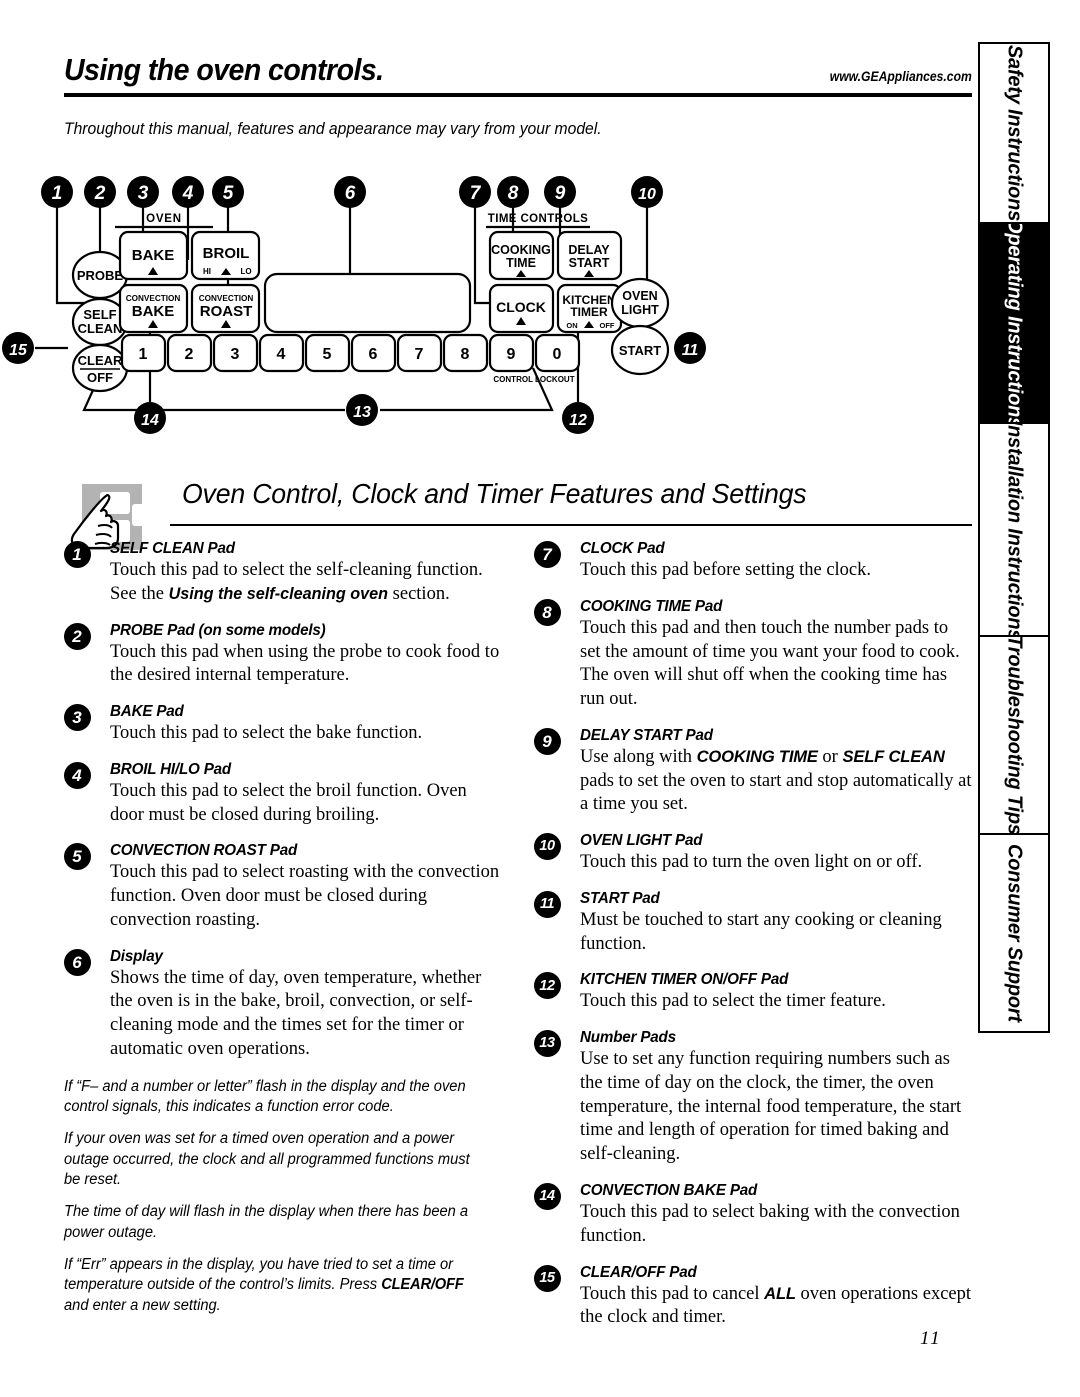  What do you see at coordinates (547, 1044) in the screenshot?
I see `entry-number-badge: 13` at bounding box center [547, 1044].